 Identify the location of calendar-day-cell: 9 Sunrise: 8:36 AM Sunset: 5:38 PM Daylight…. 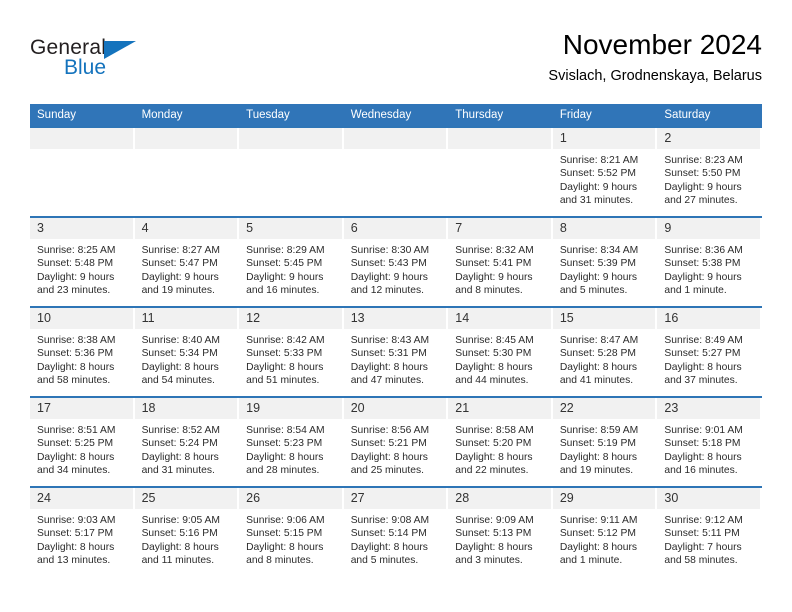
(709, 261).